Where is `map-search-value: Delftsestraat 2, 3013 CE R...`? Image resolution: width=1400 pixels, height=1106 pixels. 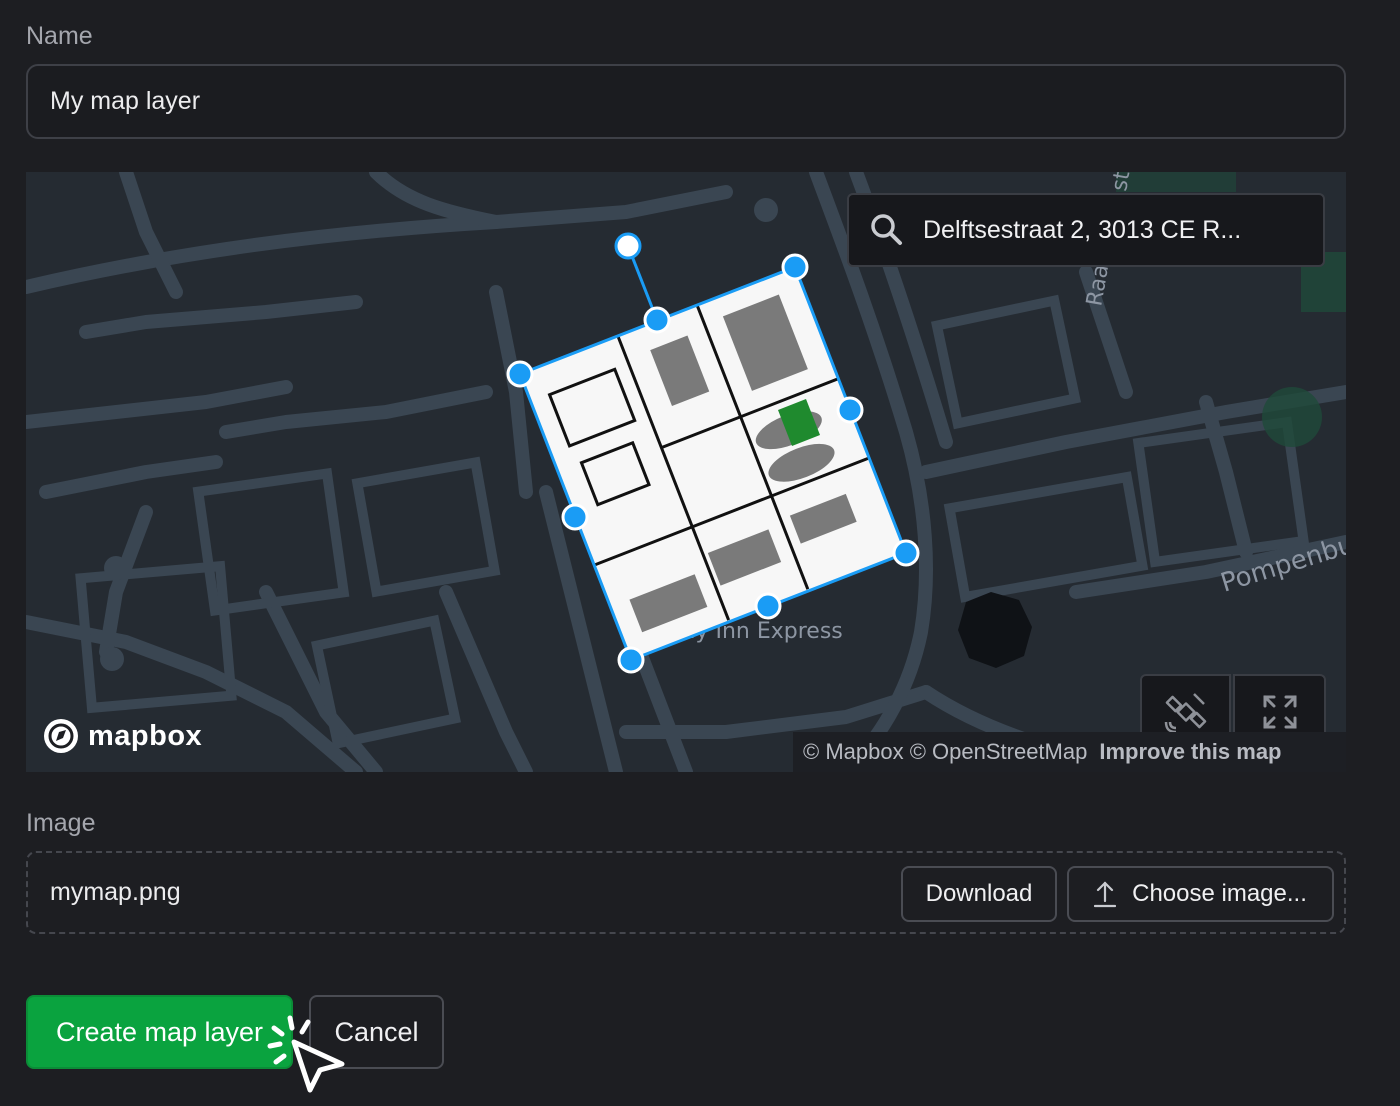 map-search-value: Delftsestraat 2, 3013 CE R... is located at coordinates (1082, 229).